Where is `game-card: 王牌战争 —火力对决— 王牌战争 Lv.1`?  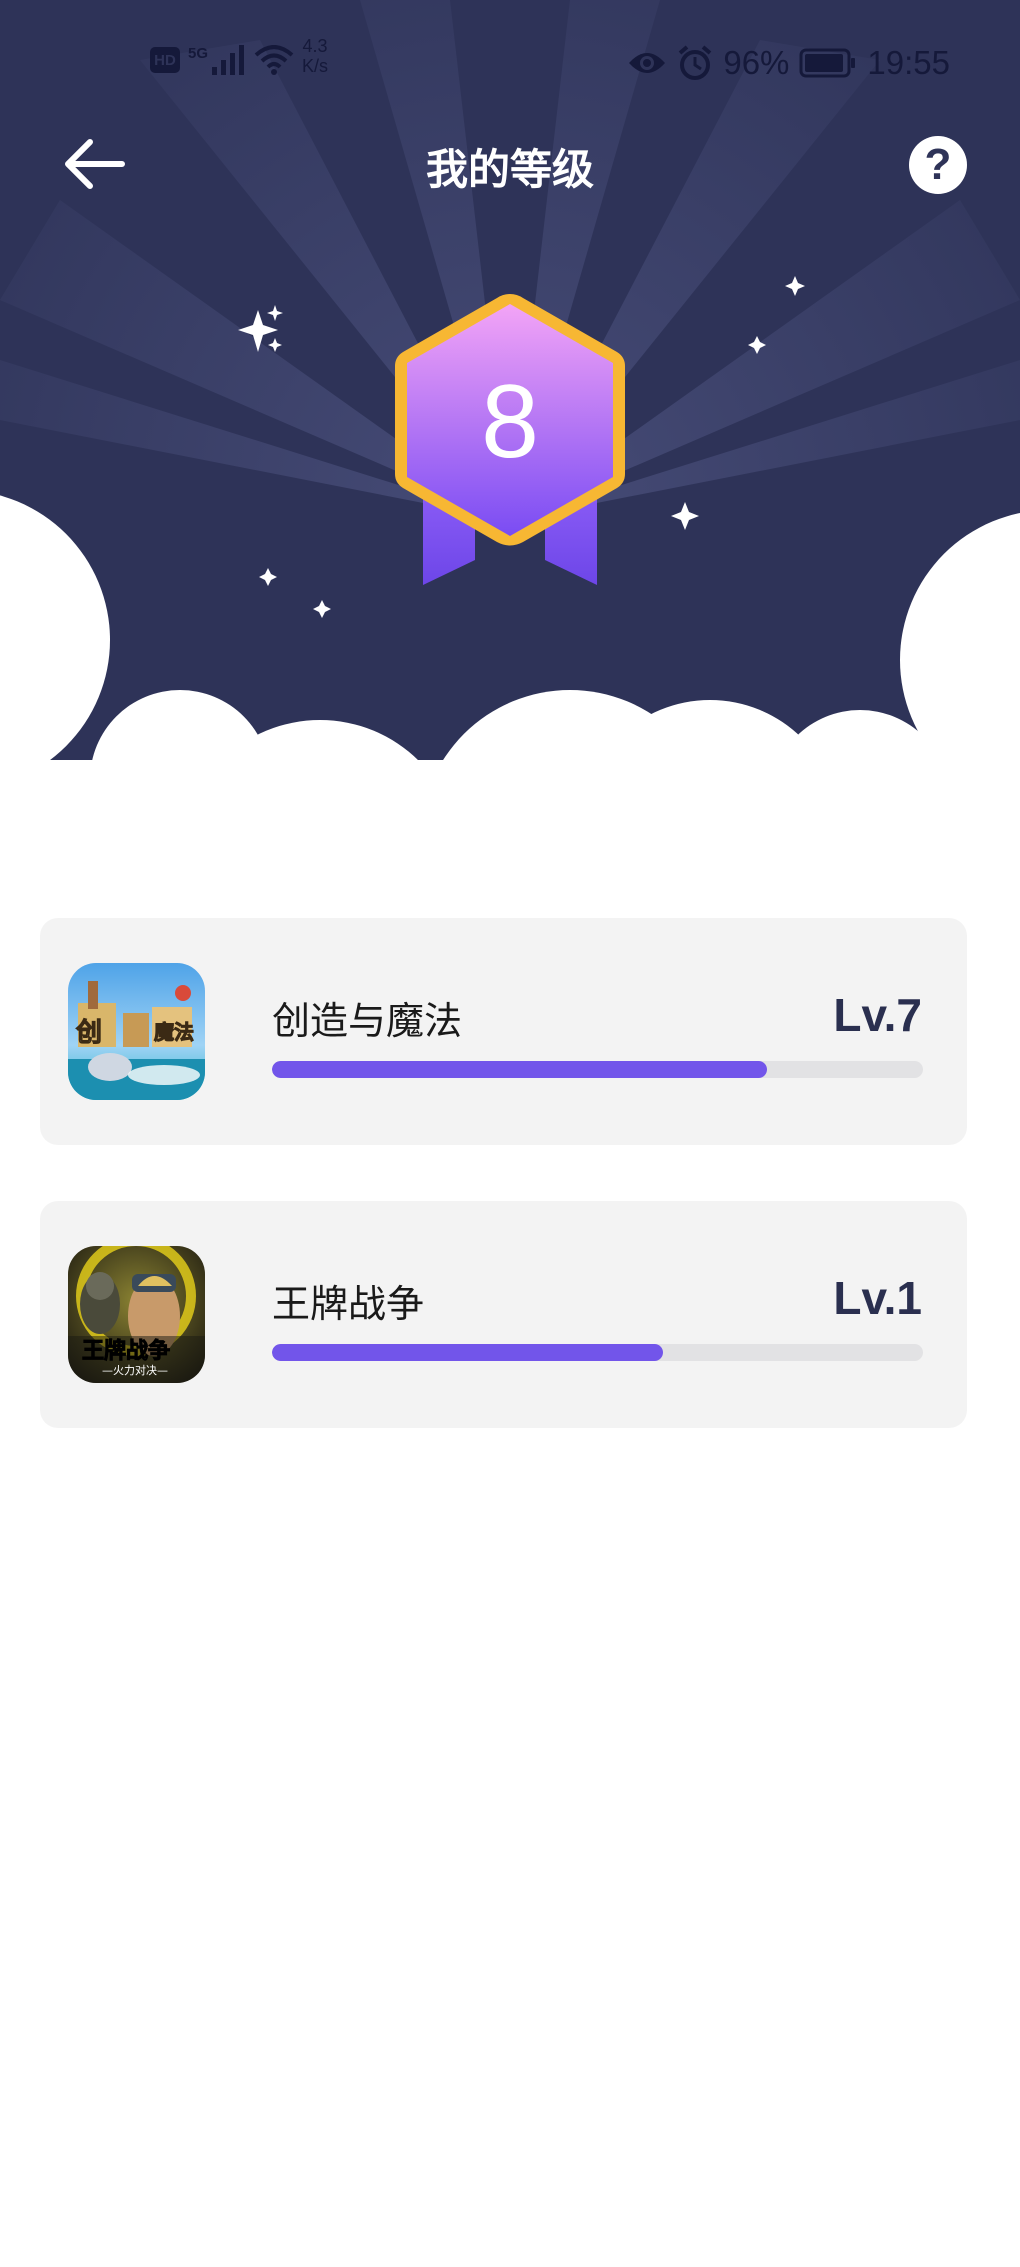 game-card: 王牌战争 —火力对决— 王牌战争 Lv.1 is located at coordinates (503, 1314).